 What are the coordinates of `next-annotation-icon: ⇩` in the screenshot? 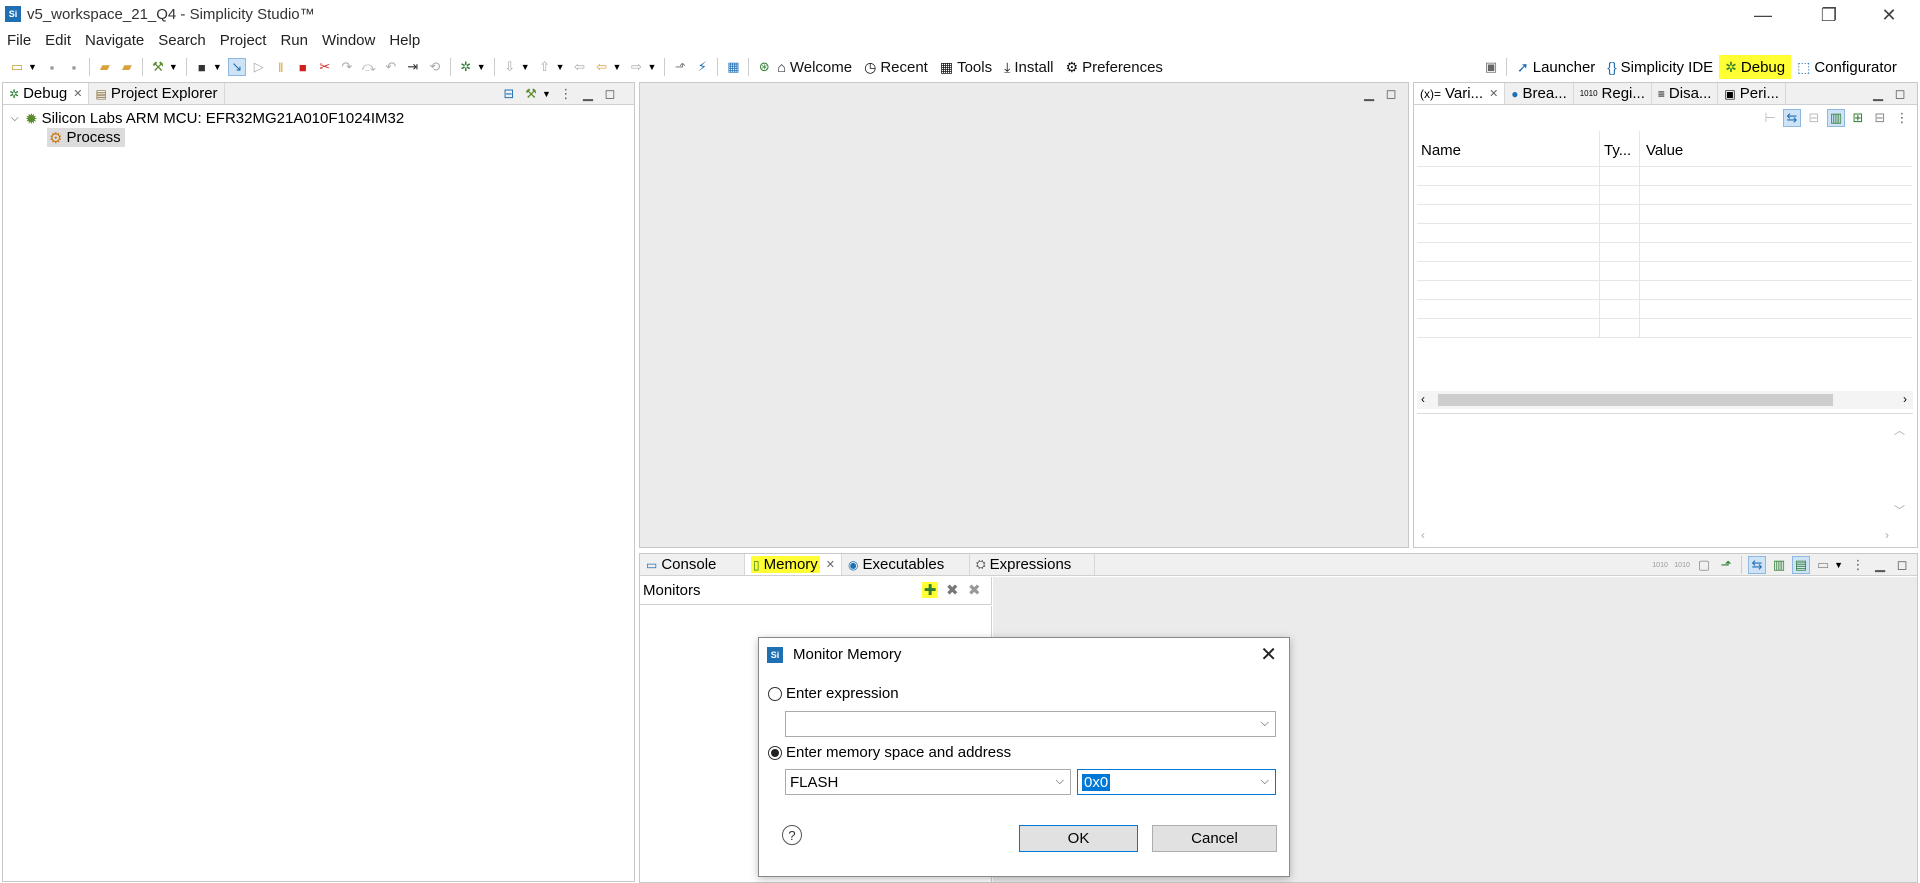 It's located at (510, 67).